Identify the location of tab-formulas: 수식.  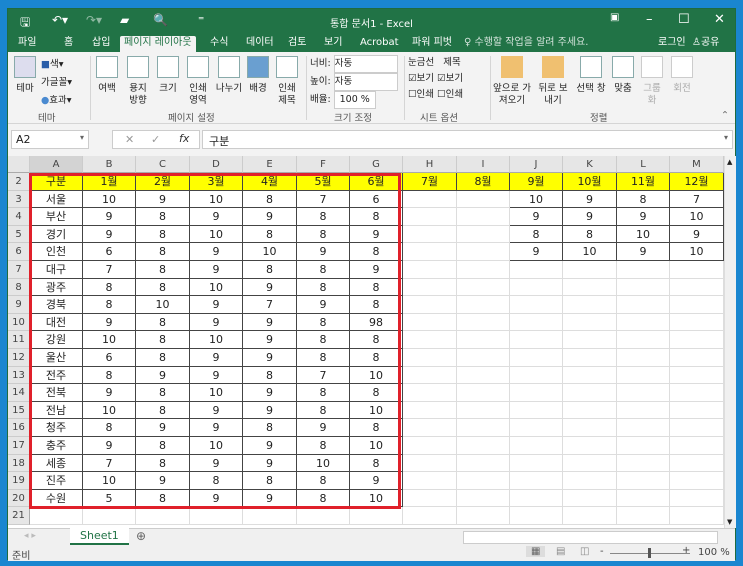
(219, 44).